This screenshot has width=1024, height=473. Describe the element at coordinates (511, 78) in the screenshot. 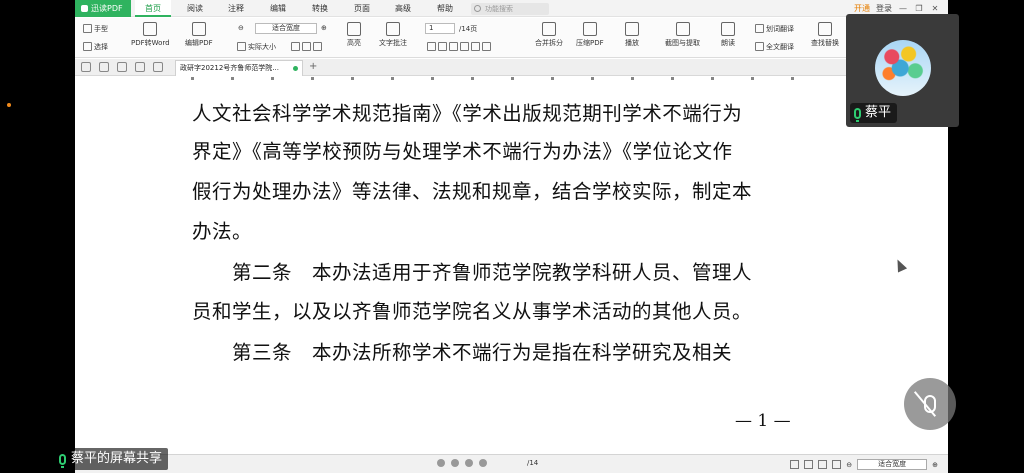

I see `cut-off-text-line` at that location.